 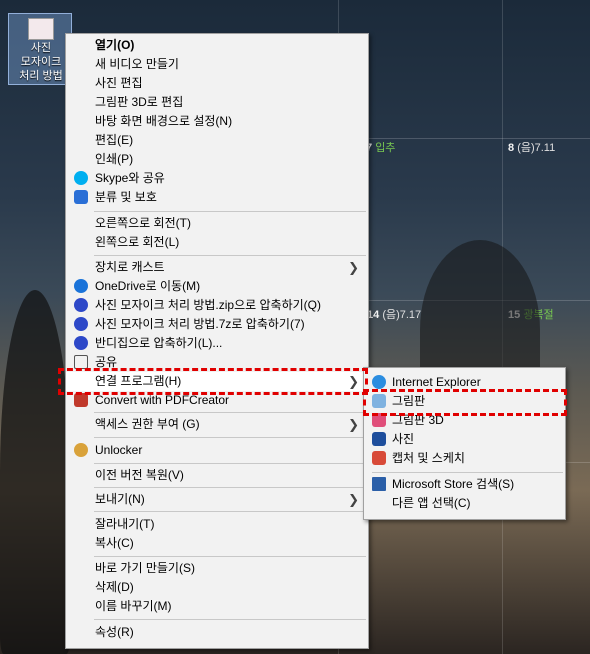 I want to click on submenu-item-photos: 사진, so click(x=464, y=439).